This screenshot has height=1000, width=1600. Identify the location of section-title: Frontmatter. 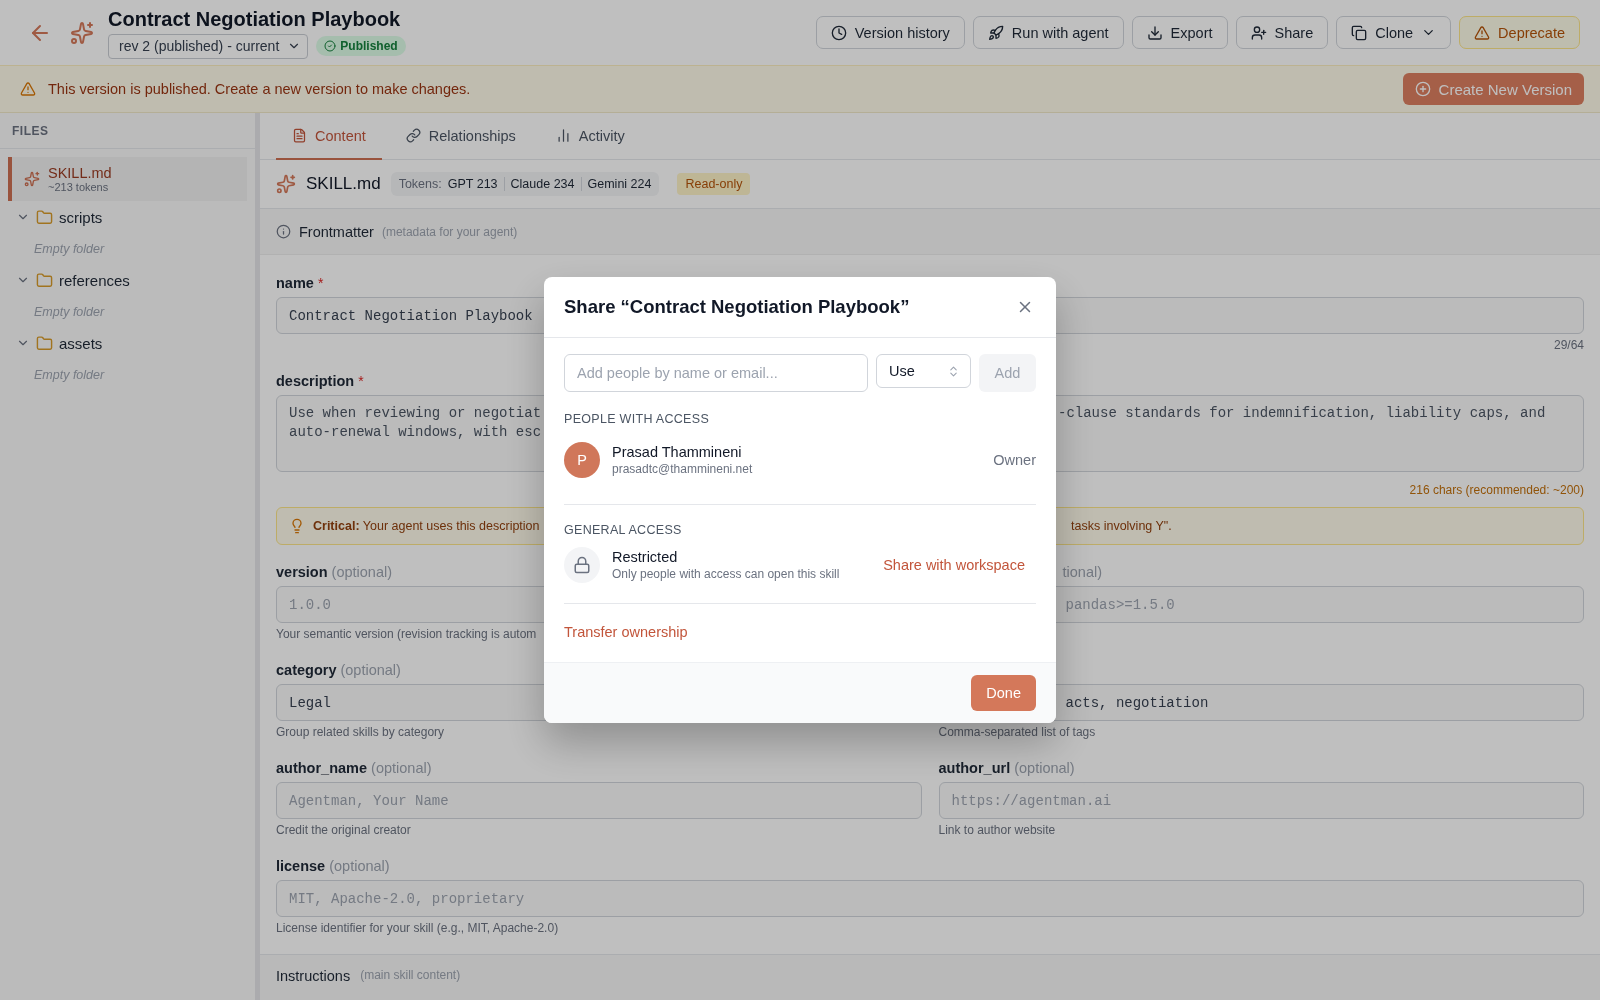
(336, 231).